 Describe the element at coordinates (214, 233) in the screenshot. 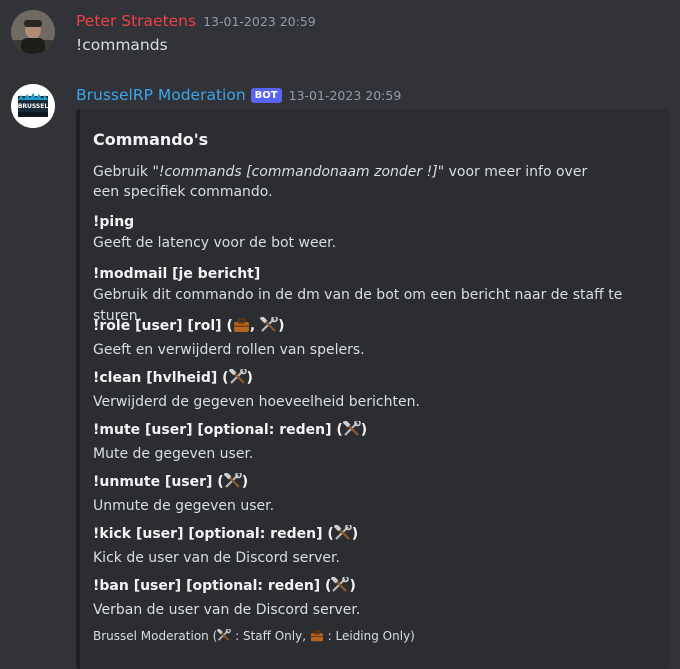

I see `embed-field: !ping Geeft de latency voor de bot weer.` at that location.